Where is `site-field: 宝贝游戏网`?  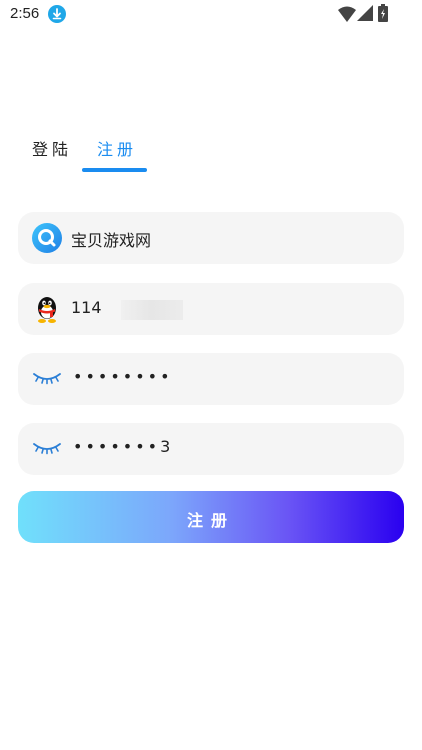
site-field: 宝贝游戏网 is located at coordinates (211, 238).